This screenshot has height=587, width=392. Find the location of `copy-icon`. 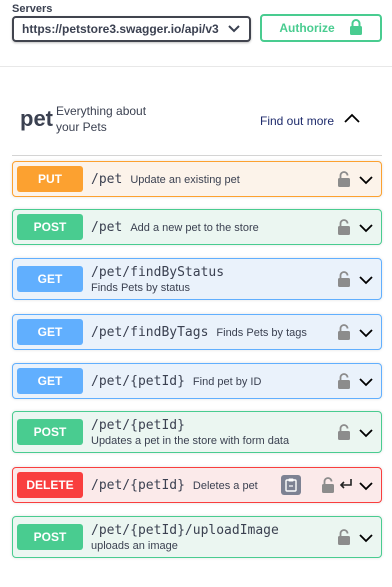

copy-icon is located at coordinates (291, 485).